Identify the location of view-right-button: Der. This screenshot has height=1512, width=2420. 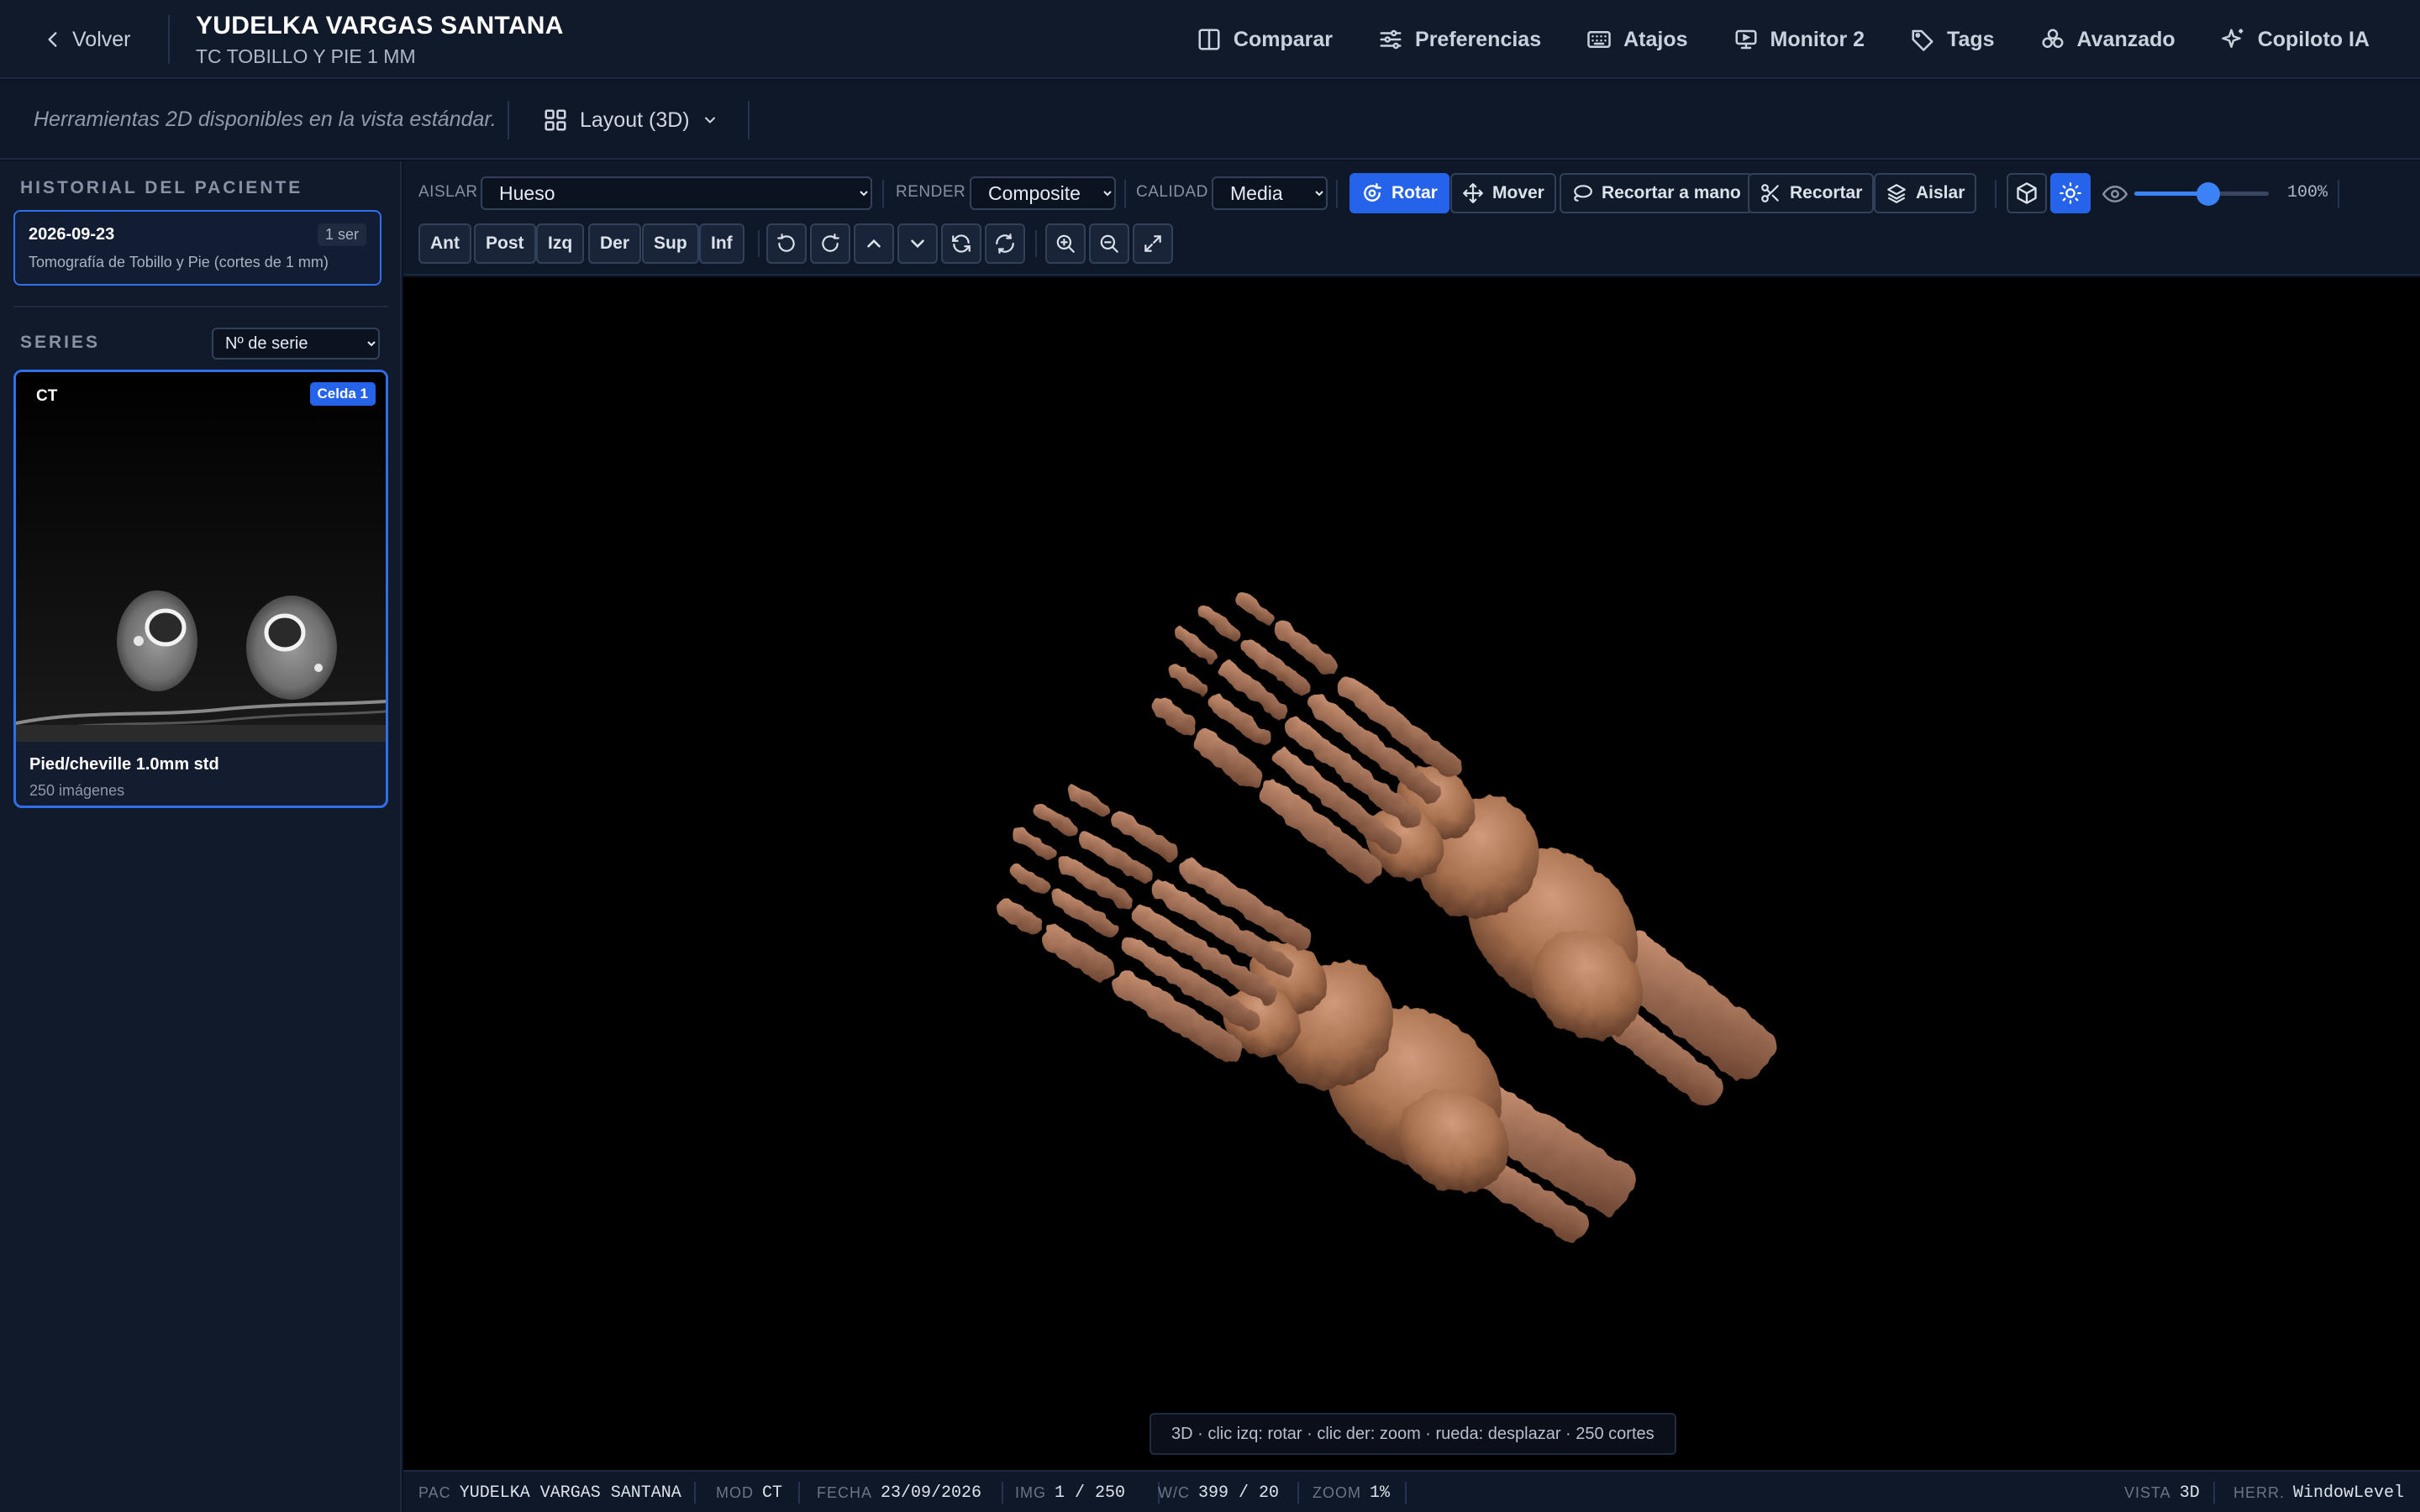
(615, 243).